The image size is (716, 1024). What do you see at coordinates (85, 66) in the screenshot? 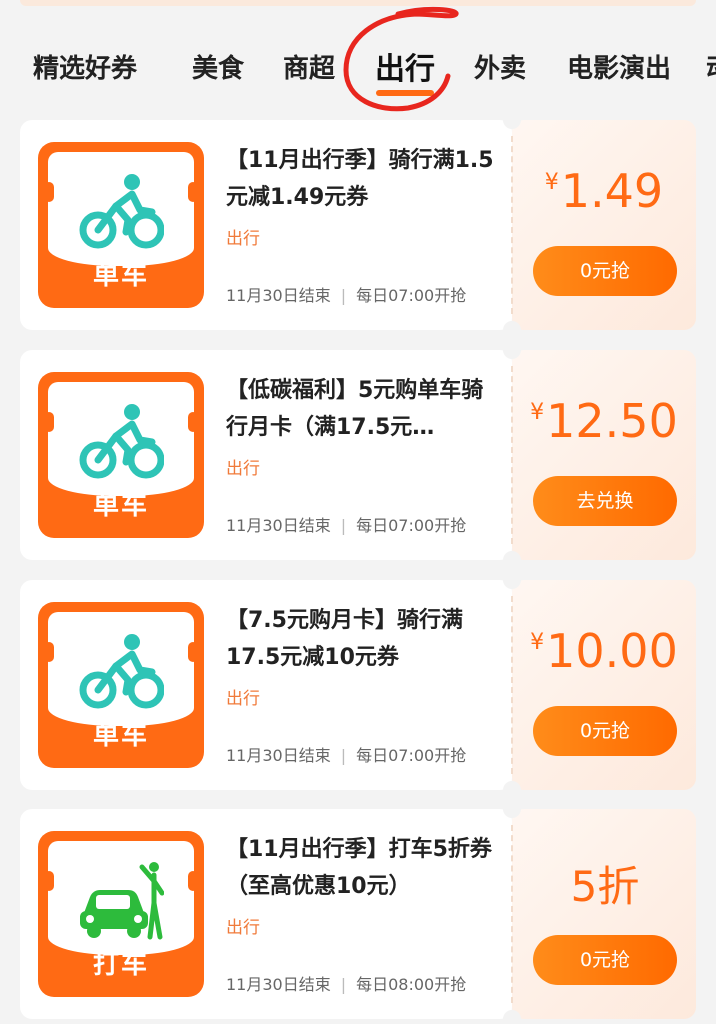
I see `tab-featured: 精选好券` at bounding box center [85, 66].